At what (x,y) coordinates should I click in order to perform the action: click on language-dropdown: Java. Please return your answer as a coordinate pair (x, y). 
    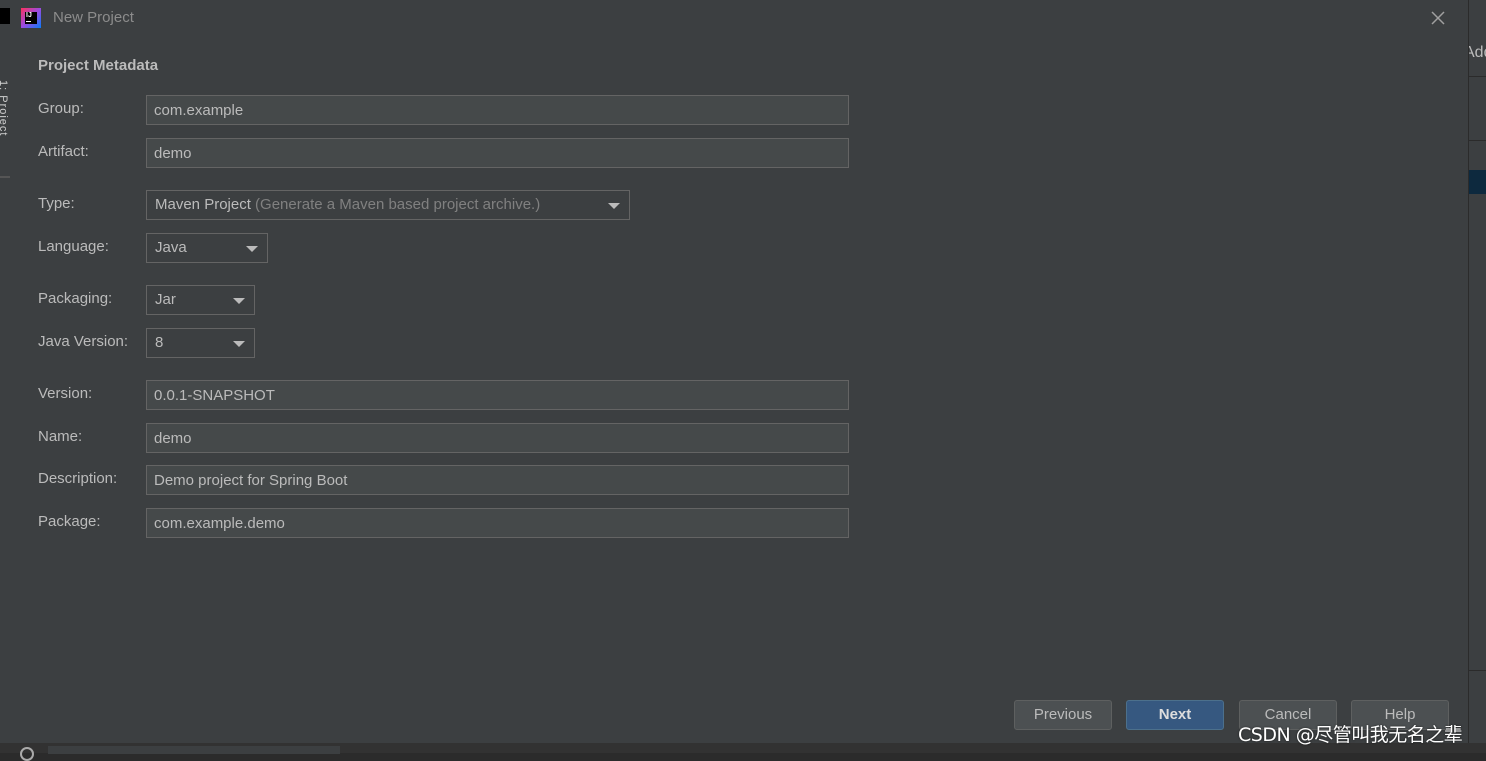
    Looking at the image, I should click on (207, 248).